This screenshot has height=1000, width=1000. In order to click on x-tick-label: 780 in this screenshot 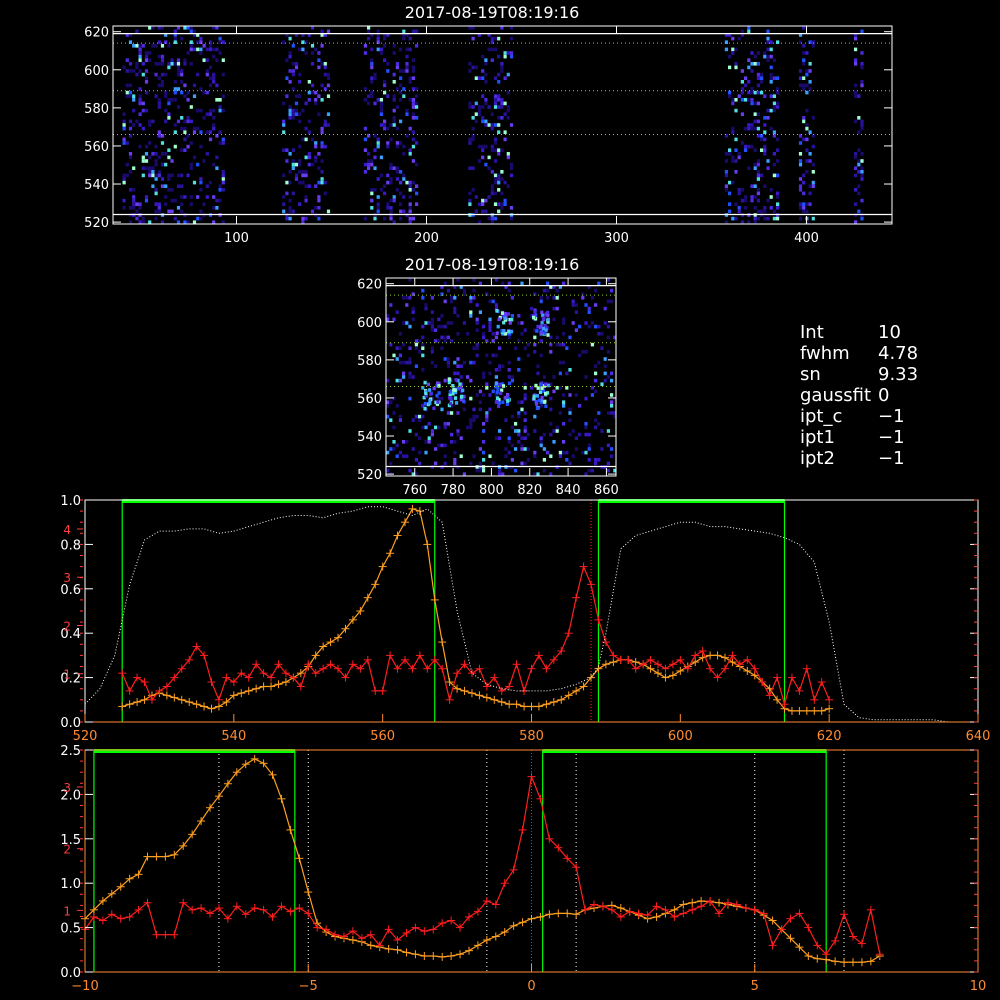, I will do `click(453, 490)`.